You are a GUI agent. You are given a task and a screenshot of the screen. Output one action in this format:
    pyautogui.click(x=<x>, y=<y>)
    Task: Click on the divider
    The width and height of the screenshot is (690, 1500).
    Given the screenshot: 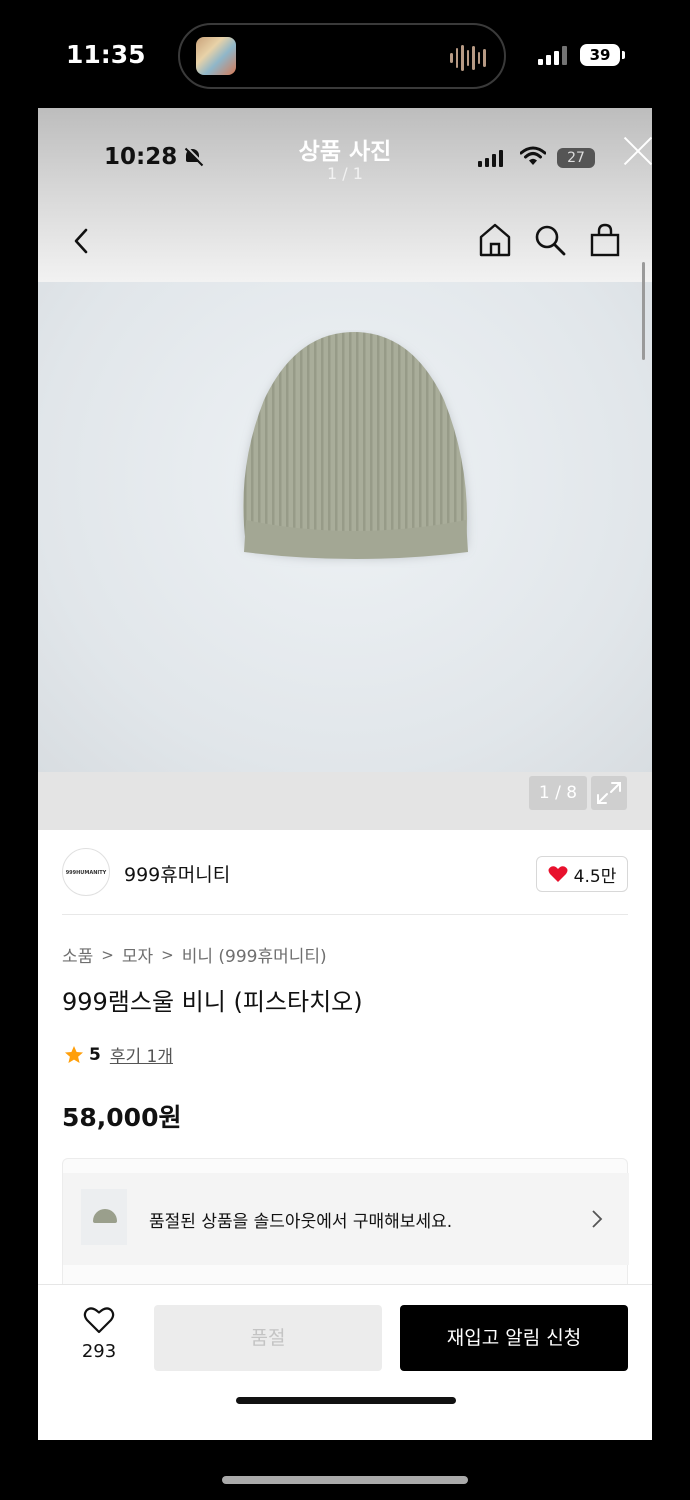 What is the action you would take?
    pyautogui.click(x=345, y=914)
    